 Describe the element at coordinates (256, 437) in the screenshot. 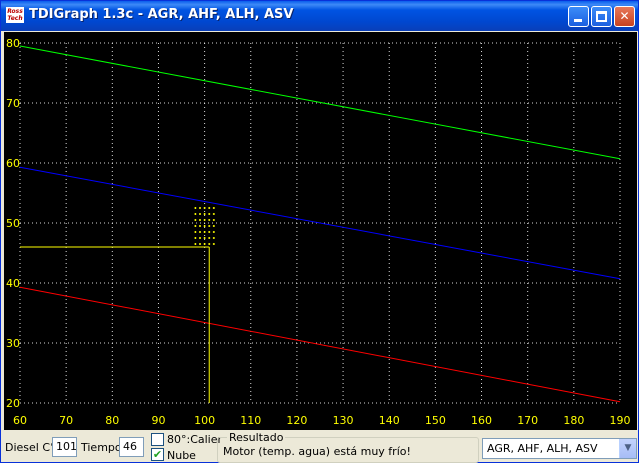

I see `resultado-title: Resultado` at that location.